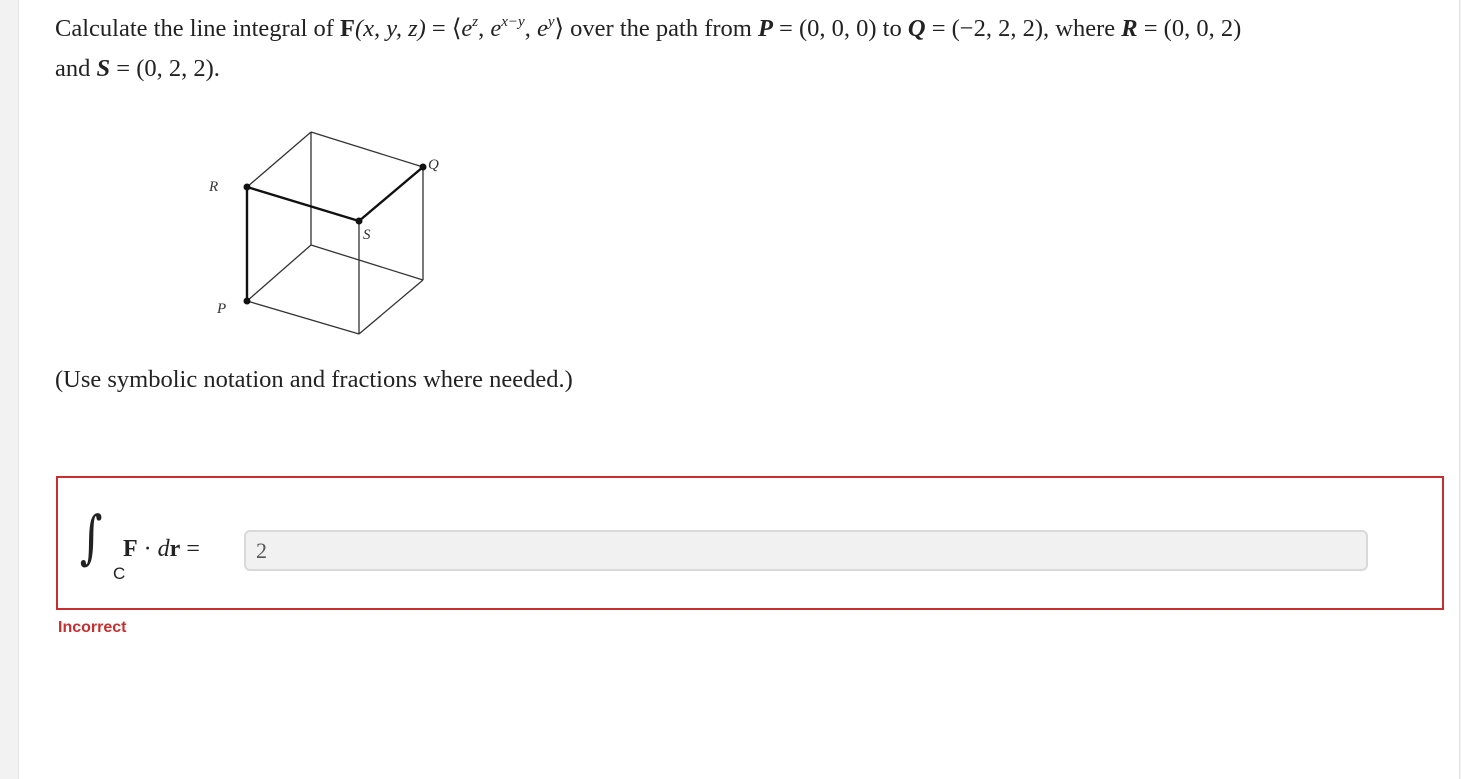 This screenshot has width=1461, height=779. Describe the element at coordinates (359, 221) in the screenshot. I see `point-s-dot` at that location.